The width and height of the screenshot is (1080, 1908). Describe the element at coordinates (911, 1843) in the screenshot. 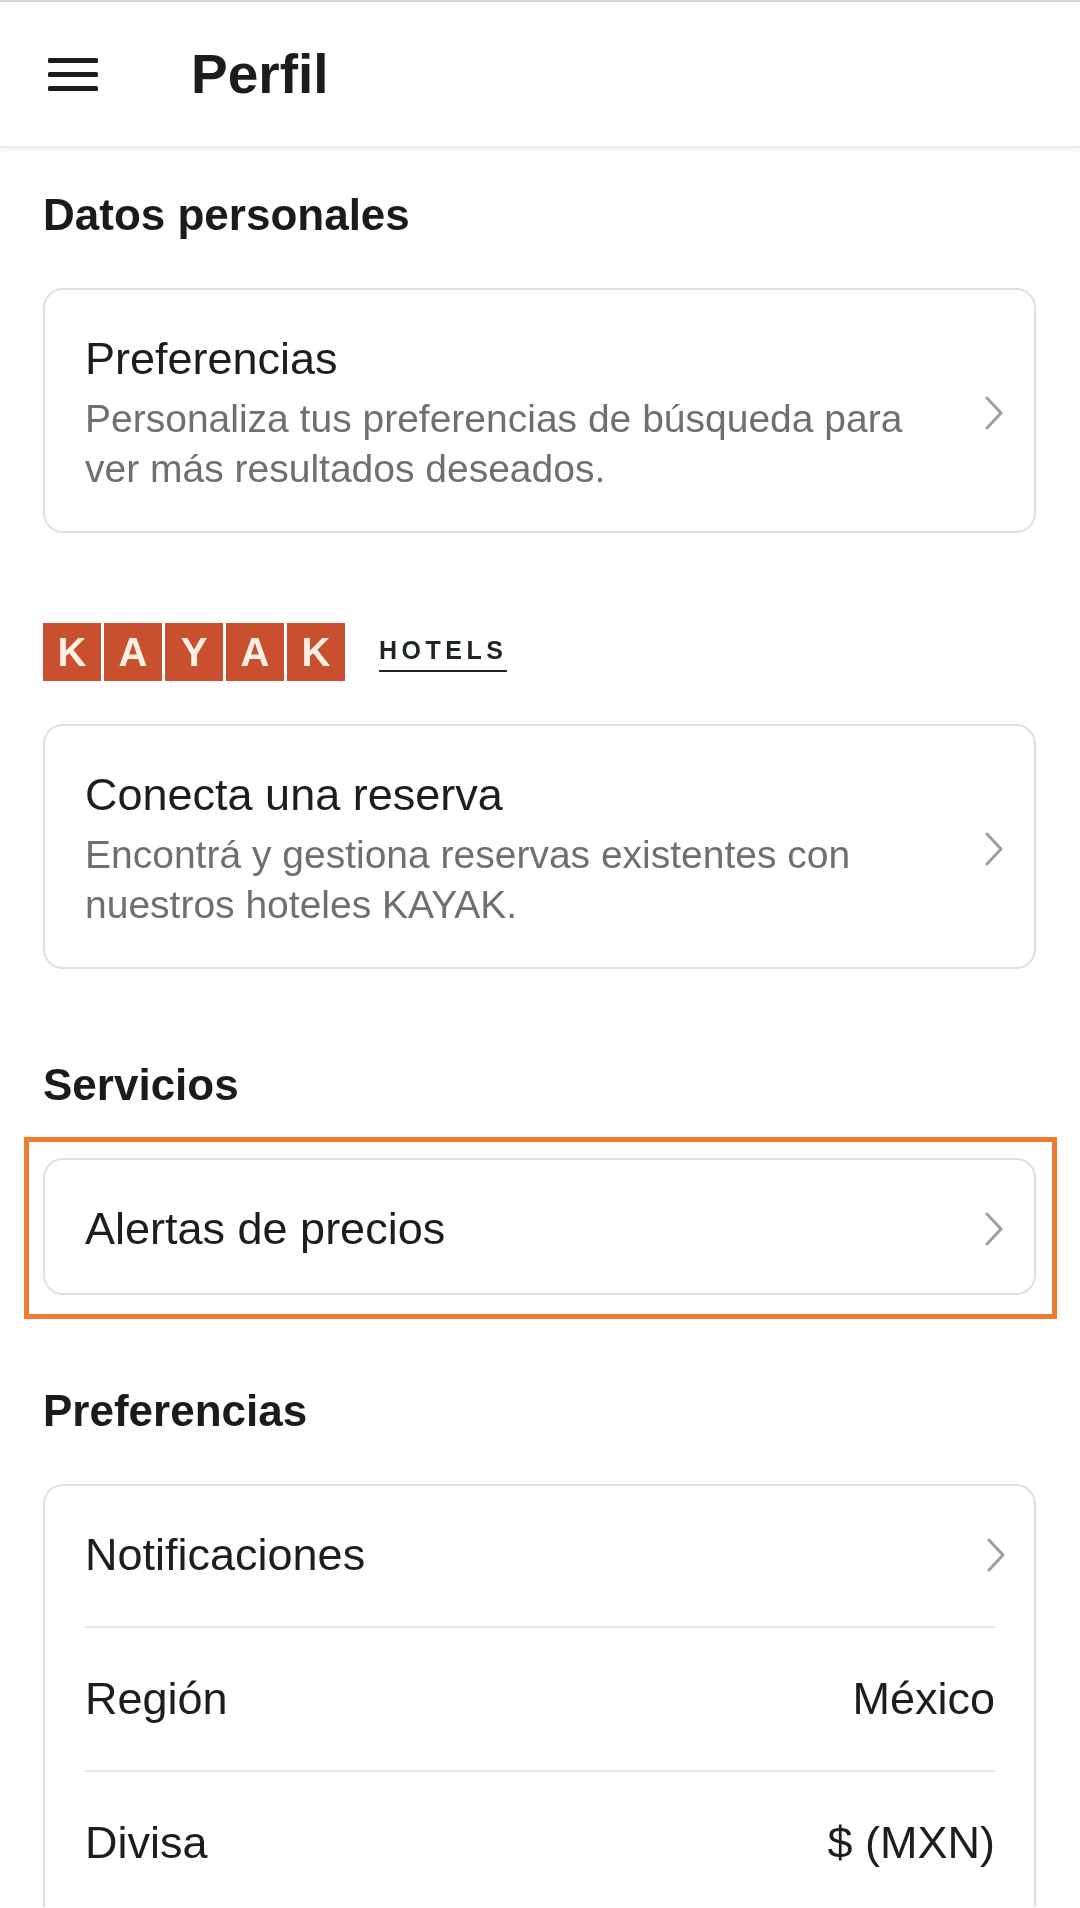

I see `setting-value: $ (MXN)` at that location.